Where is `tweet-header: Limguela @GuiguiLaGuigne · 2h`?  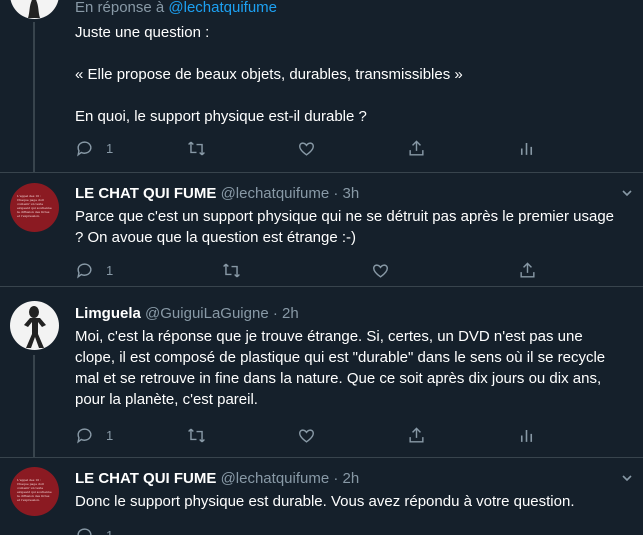 tweet-header: Limguela @GuiguiLaGuigne · 2h is located at coordinates (349, 314).